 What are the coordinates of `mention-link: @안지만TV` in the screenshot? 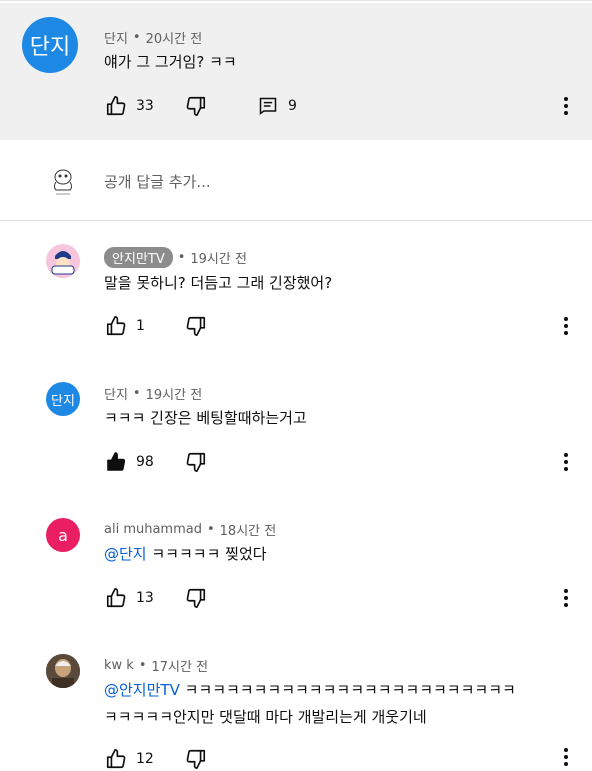 It's located at (142, 690).